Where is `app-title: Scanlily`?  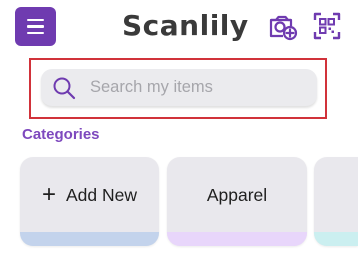 app-title: Scanlily is located at coordinates (185, 25).